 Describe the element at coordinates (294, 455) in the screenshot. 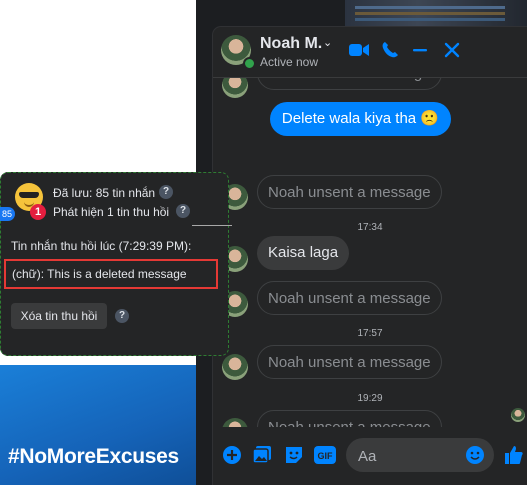

I see `sticker-icon` at that location.